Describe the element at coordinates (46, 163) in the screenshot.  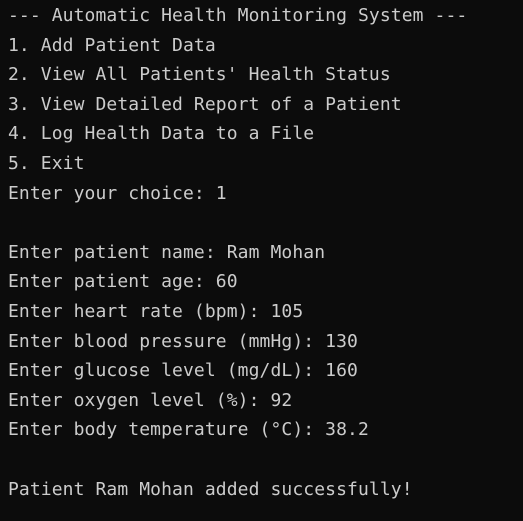
I see `menu-option-exit: 5. Exit` at that location.